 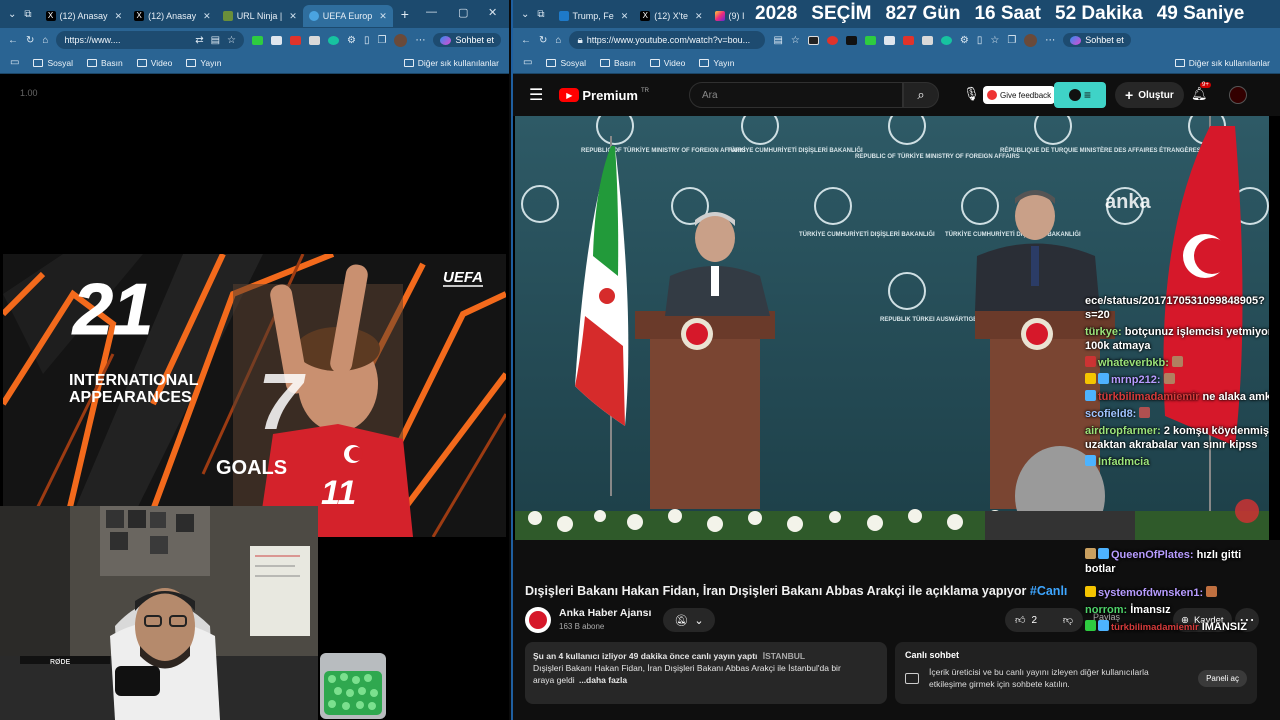 I want to click on extension-hh-icon, so click(x=813, y=40).